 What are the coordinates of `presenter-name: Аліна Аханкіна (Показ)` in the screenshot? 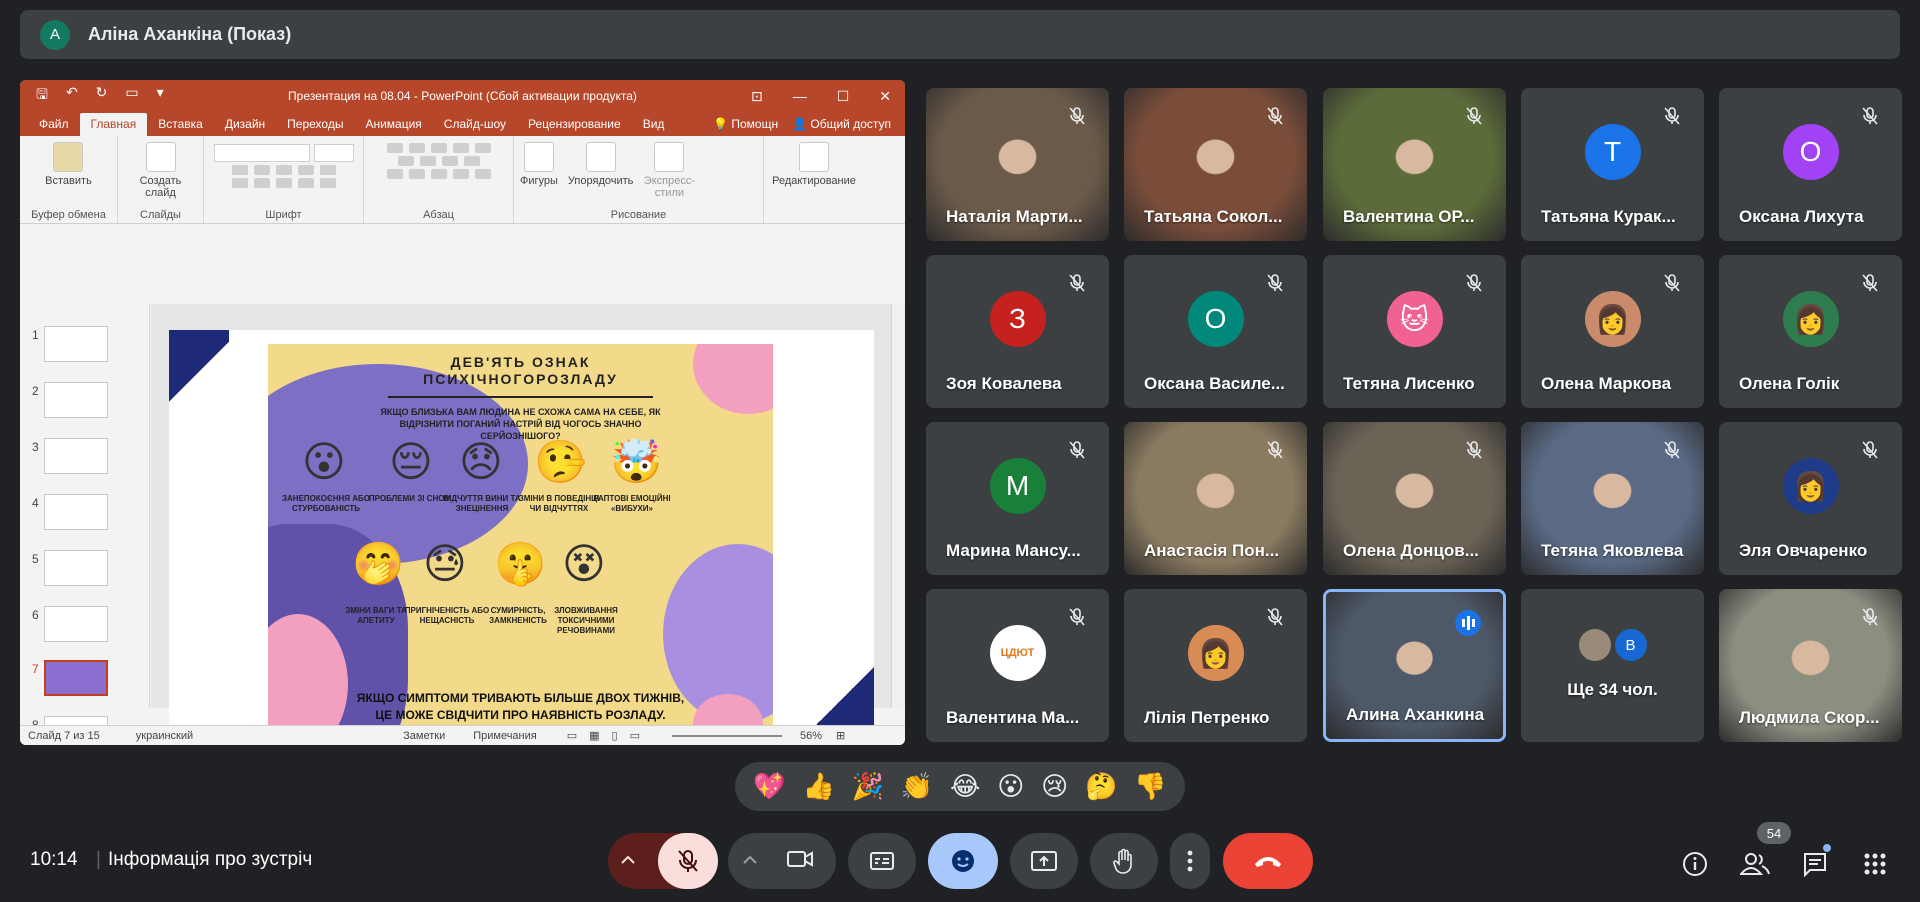 It's located at (190, 34).